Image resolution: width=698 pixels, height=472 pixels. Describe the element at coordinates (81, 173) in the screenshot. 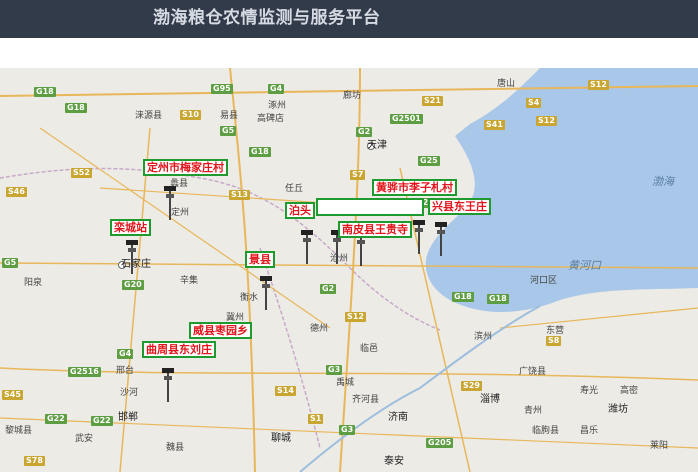

I see `road-shield: S52` at that location.